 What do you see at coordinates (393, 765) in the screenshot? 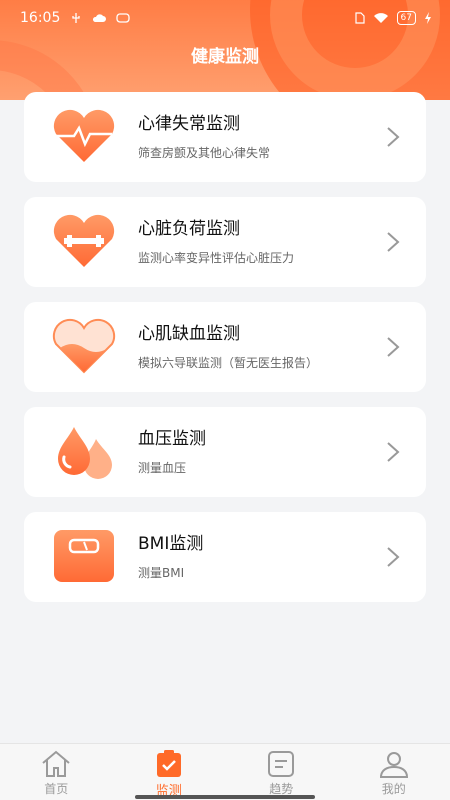
I see `user-icon` at bounding box center [393, 765].